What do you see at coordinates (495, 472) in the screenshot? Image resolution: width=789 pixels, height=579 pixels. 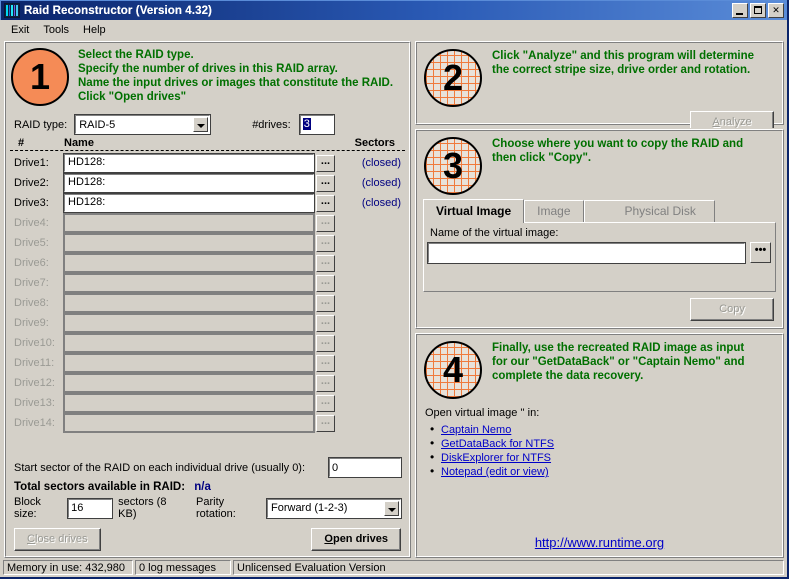 I see `open-with-link: Notepad (edit or view)` at bounding box center [495, 472].